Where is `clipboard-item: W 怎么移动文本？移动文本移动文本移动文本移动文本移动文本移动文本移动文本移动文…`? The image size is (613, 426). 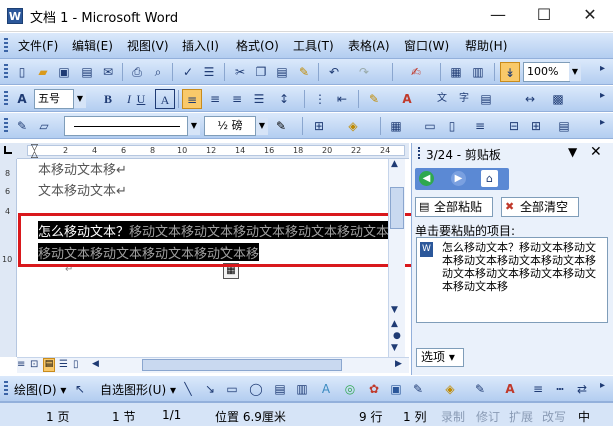 clipboard-item: W 怎么移动文本？移动文本移动文本移动文本移动文本移动文本移动文本移动文本移动文… is located at coordinates (512, 280).